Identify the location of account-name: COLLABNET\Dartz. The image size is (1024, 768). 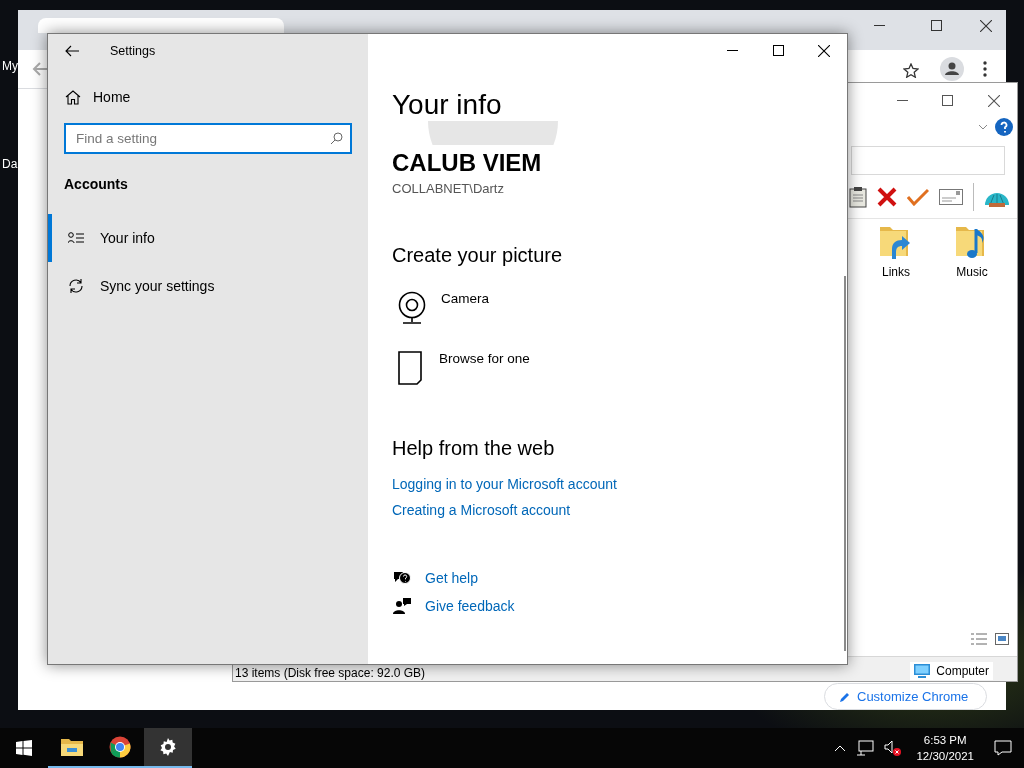
(448, 188).